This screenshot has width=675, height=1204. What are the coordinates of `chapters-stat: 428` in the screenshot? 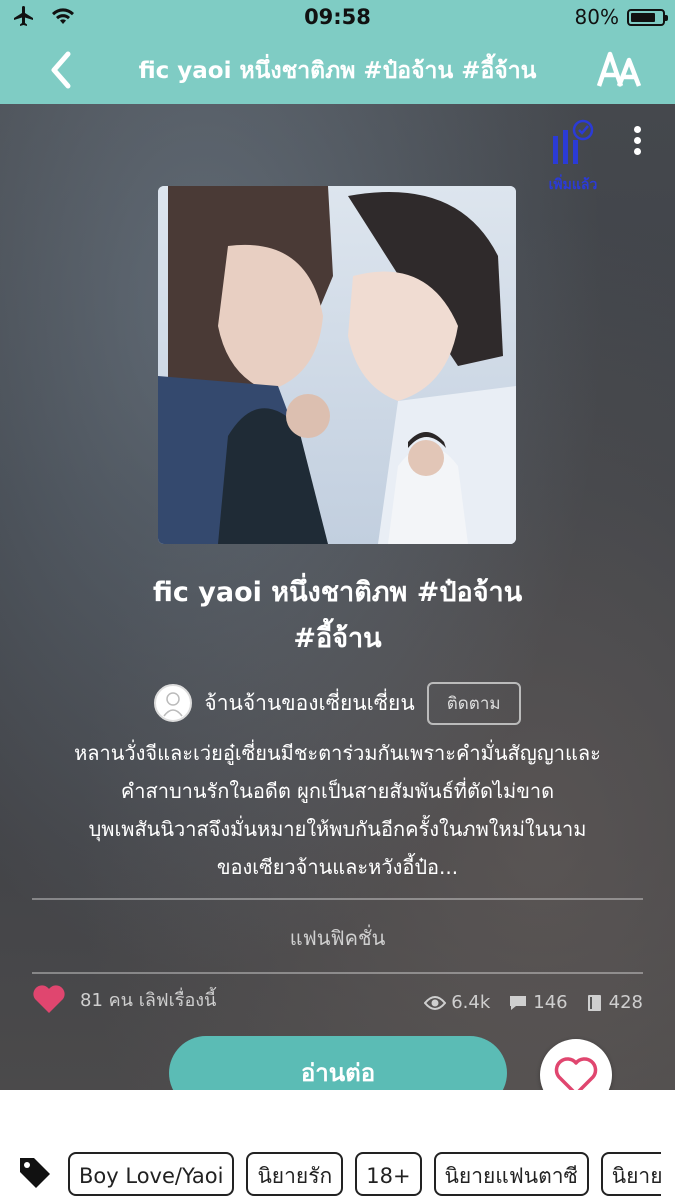 It's located at (614, 1002).